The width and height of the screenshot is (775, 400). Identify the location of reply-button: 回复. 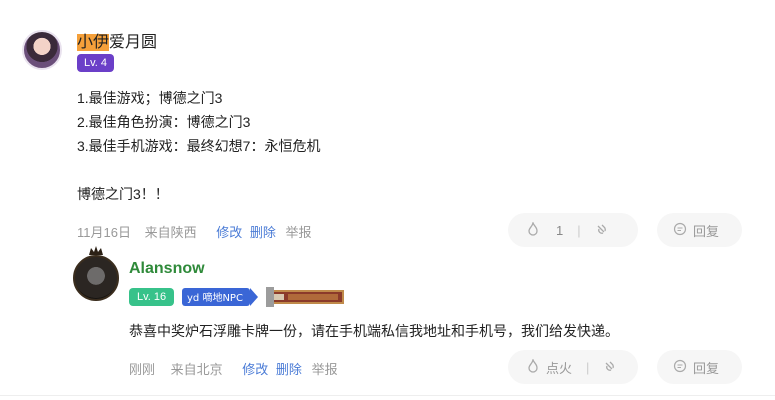
(699, 230).